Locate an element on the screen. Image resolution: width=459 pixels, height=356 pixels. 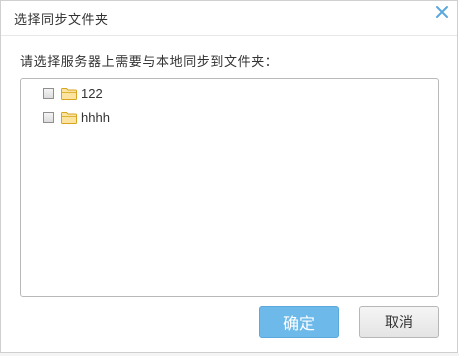
close-icon is located at coordinates (442, 12).